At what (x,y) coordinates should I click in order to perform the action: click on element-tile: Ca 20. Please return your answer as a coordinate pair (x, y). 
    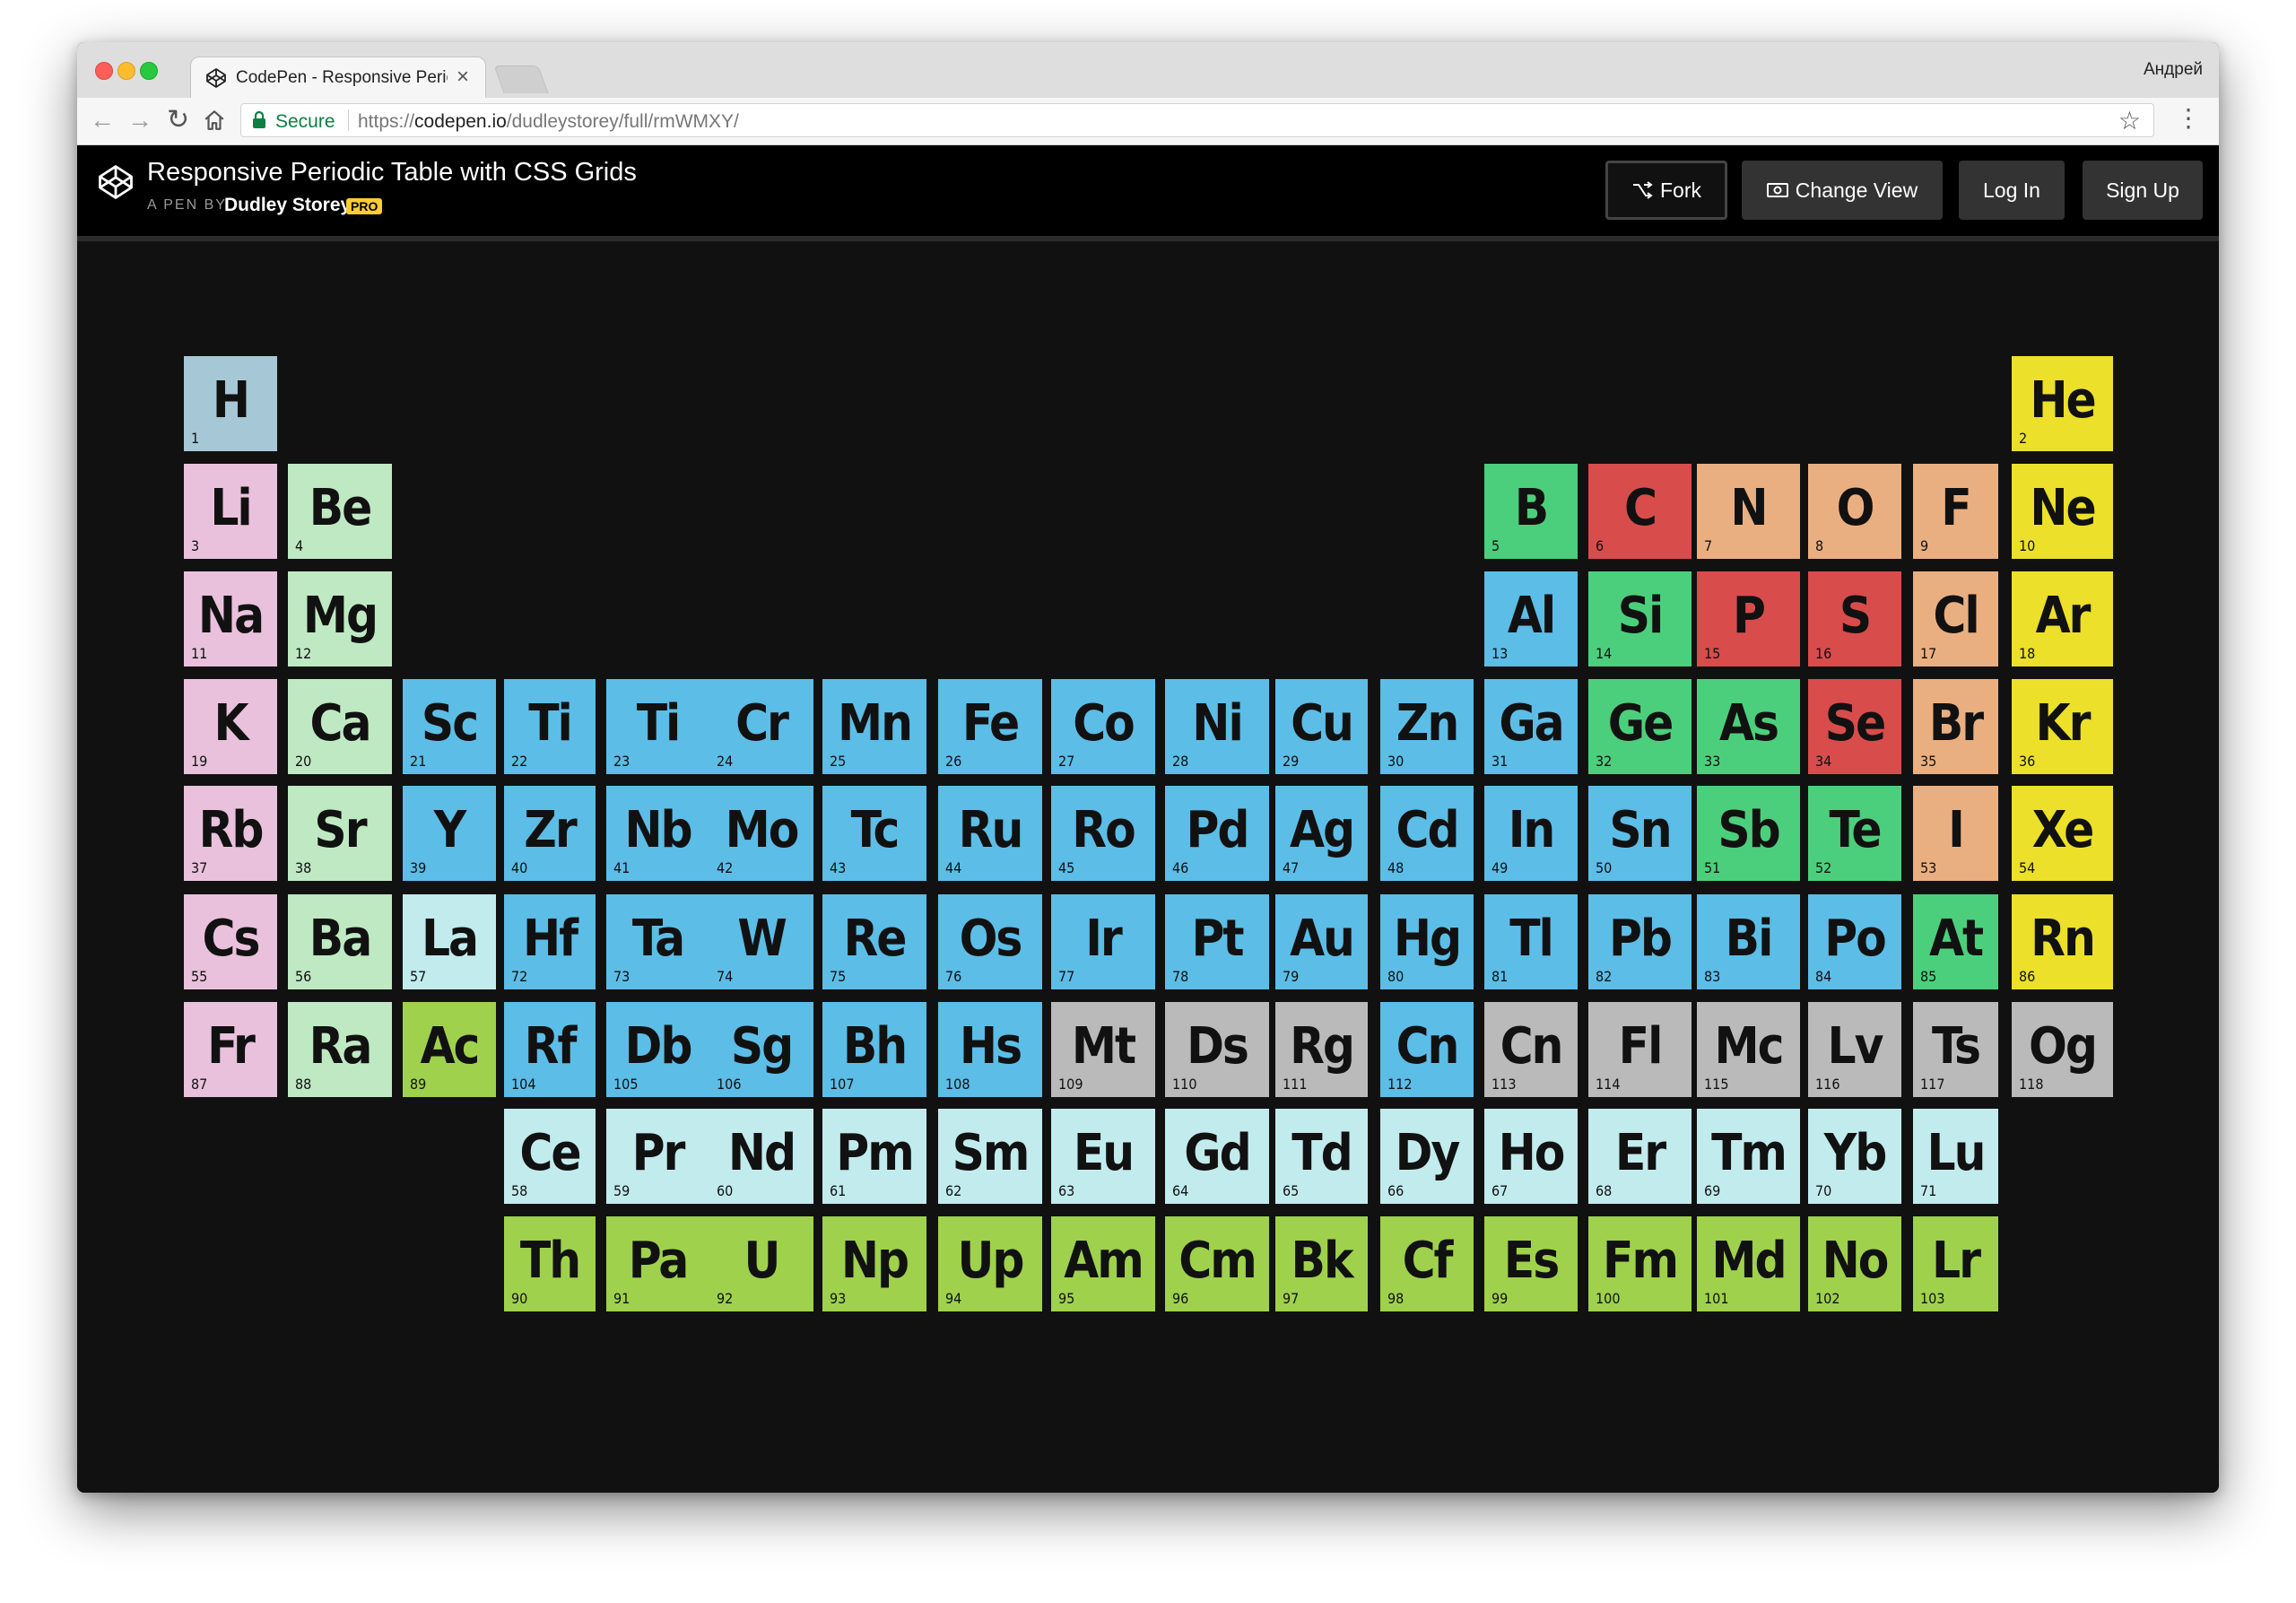
    Looking at the image, I should click on (340, 726).